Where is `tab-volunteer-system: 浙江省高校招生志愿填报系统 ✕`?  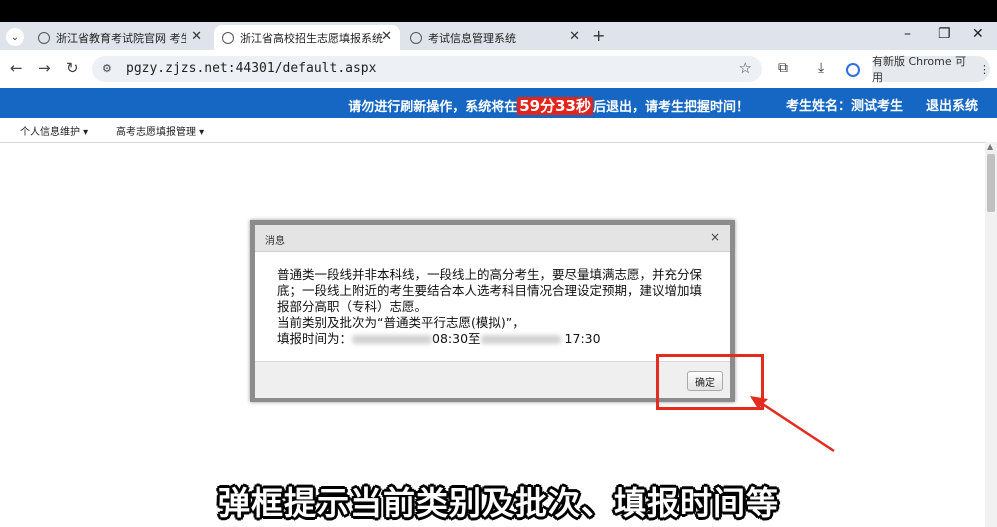
tab-volunteer-system: 浙江省高校招生志愿填报系统 ✕ is located at coordinates (307, 37).